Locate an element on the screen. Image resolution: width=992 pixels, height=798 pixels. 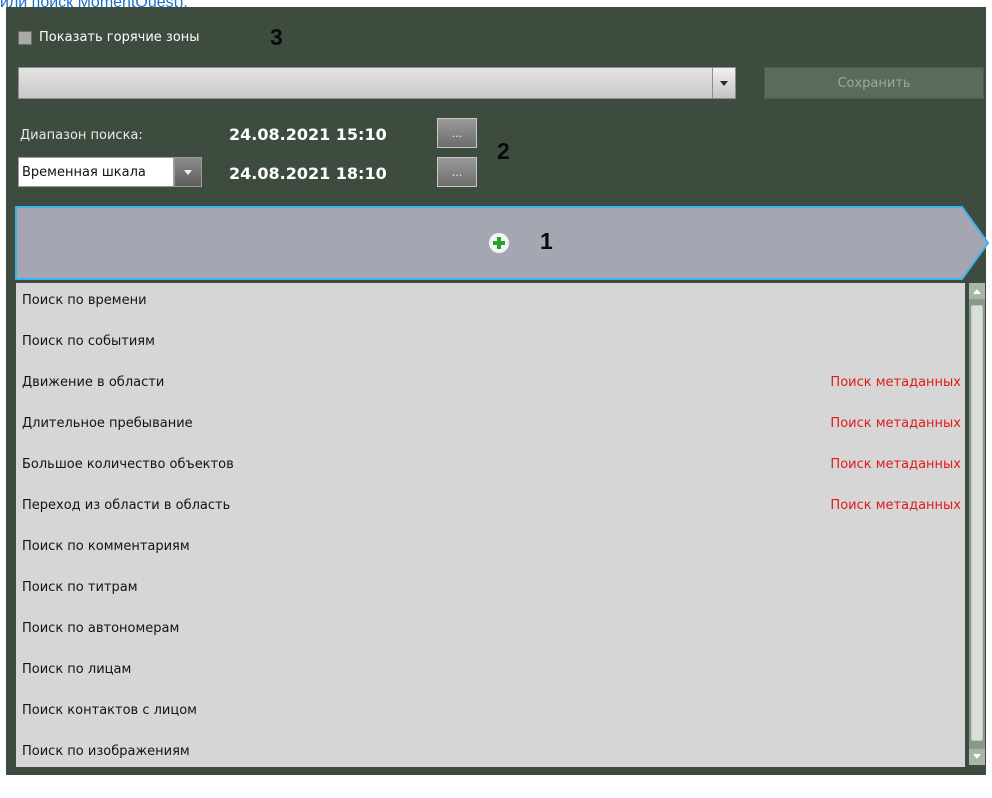
list-item-label: Длительное пребывание is located at coordinates (107, 423).